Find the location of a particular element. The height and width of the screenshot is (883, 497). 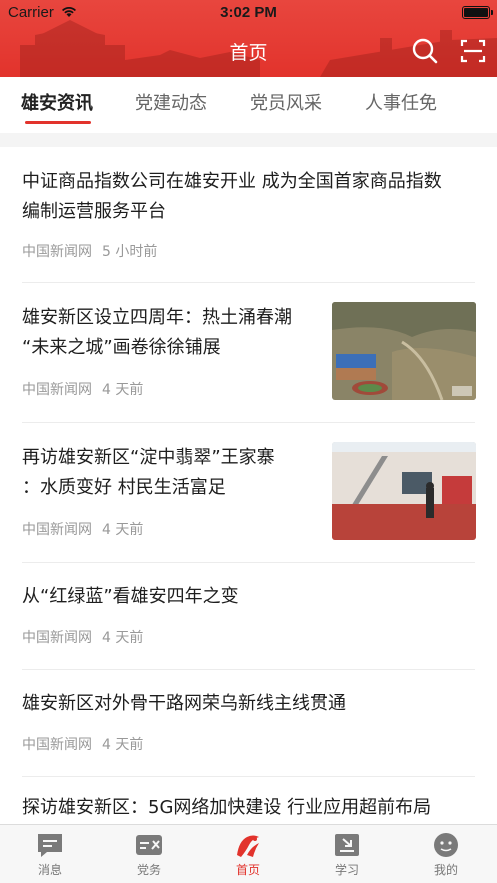

news-title: 从“红绿蓝”看雄安四年之变 is located at coordinates (130, 596).